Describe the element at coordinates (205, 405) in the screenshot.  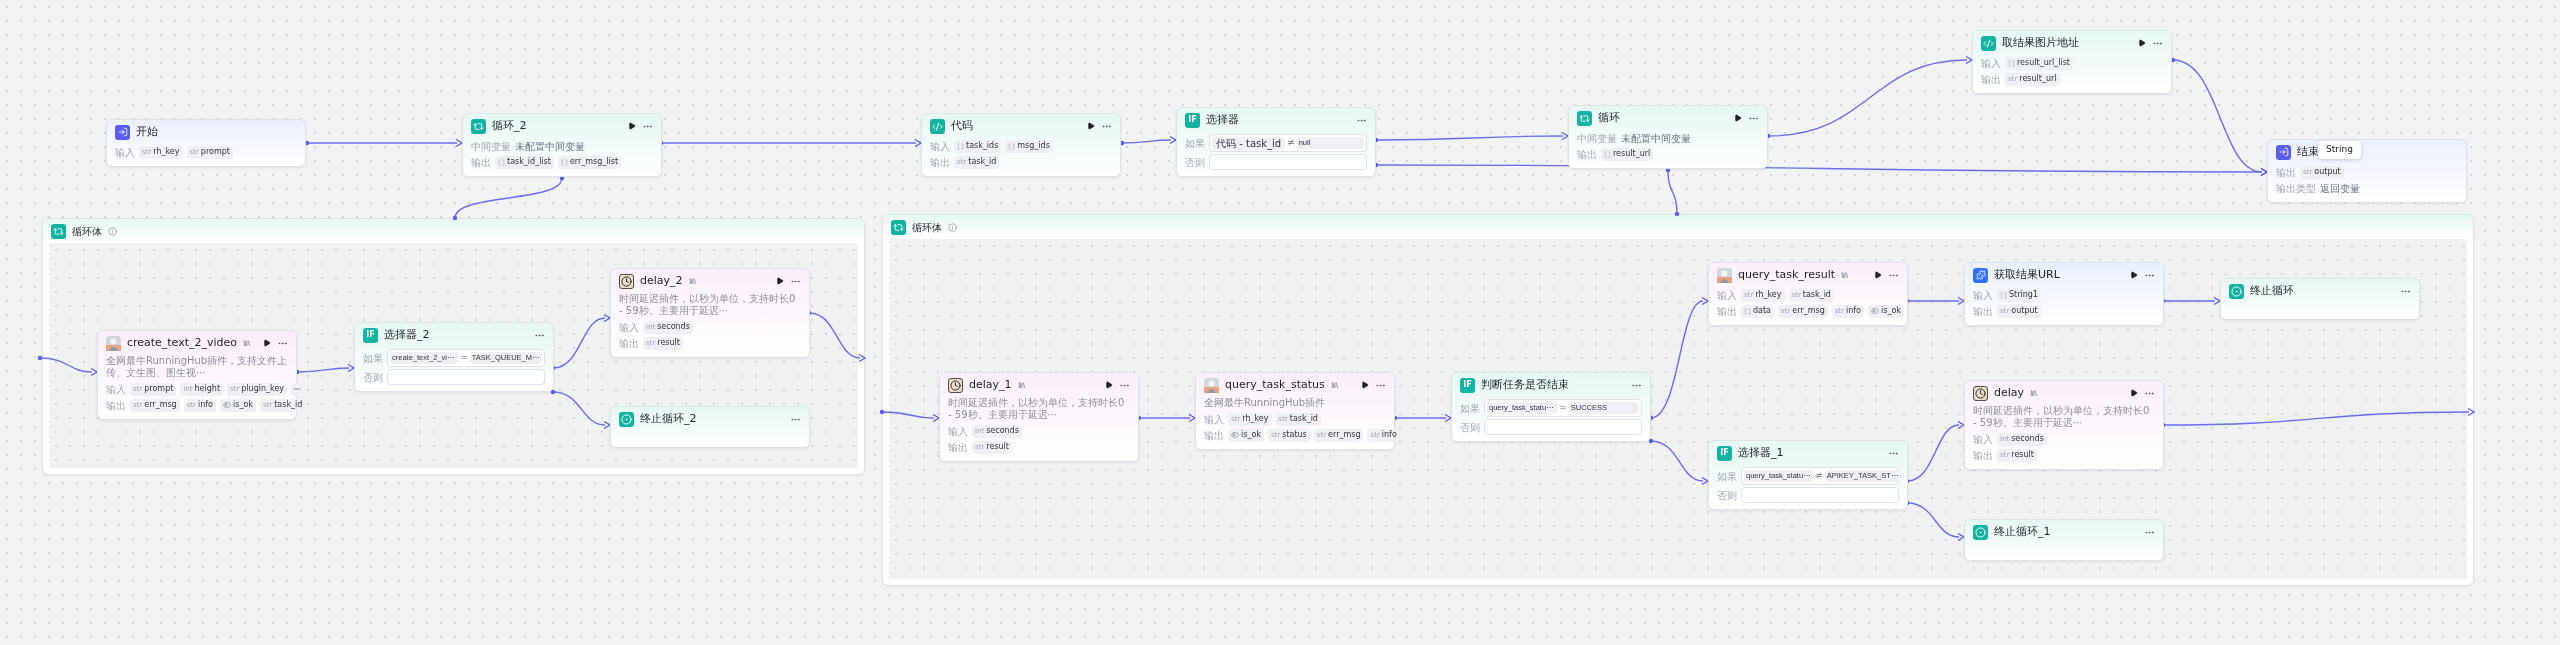
I see `param-name: info` at that location.